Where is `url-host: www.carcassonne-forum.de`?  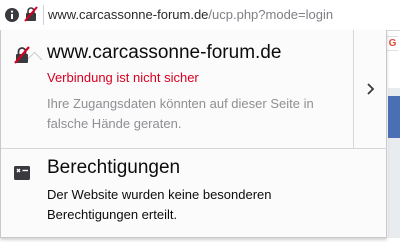 url-host: www.carcassonne-forum.de is located at coordinates (128, 14).